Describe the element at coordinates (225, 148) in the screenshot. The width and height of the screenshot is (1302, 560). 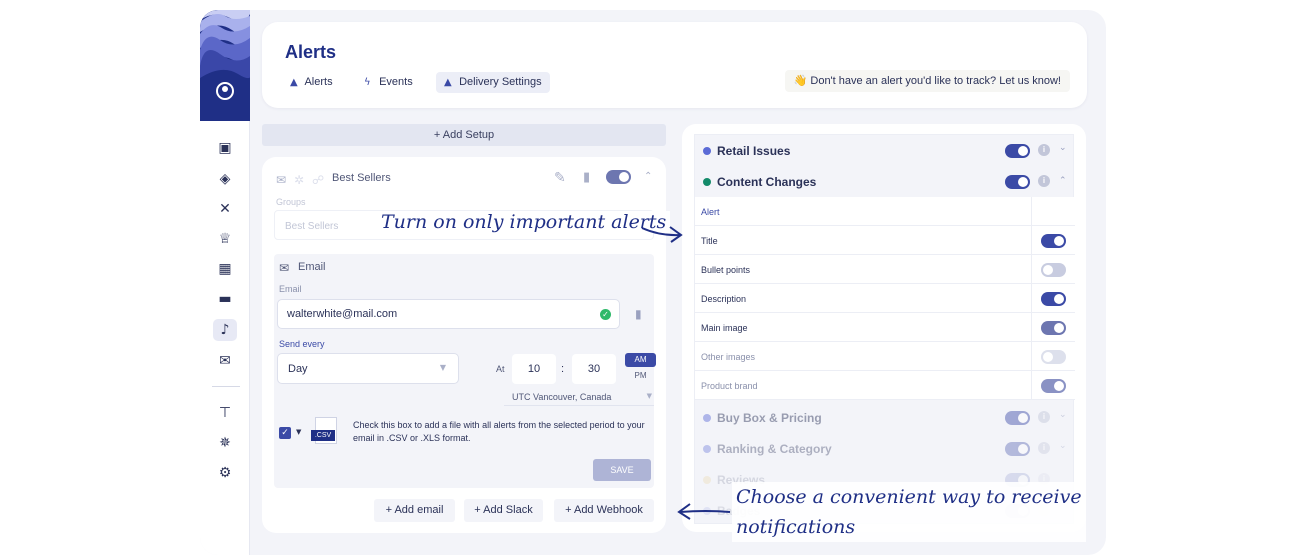
I see `dashboard-icon: ▣` at that location.